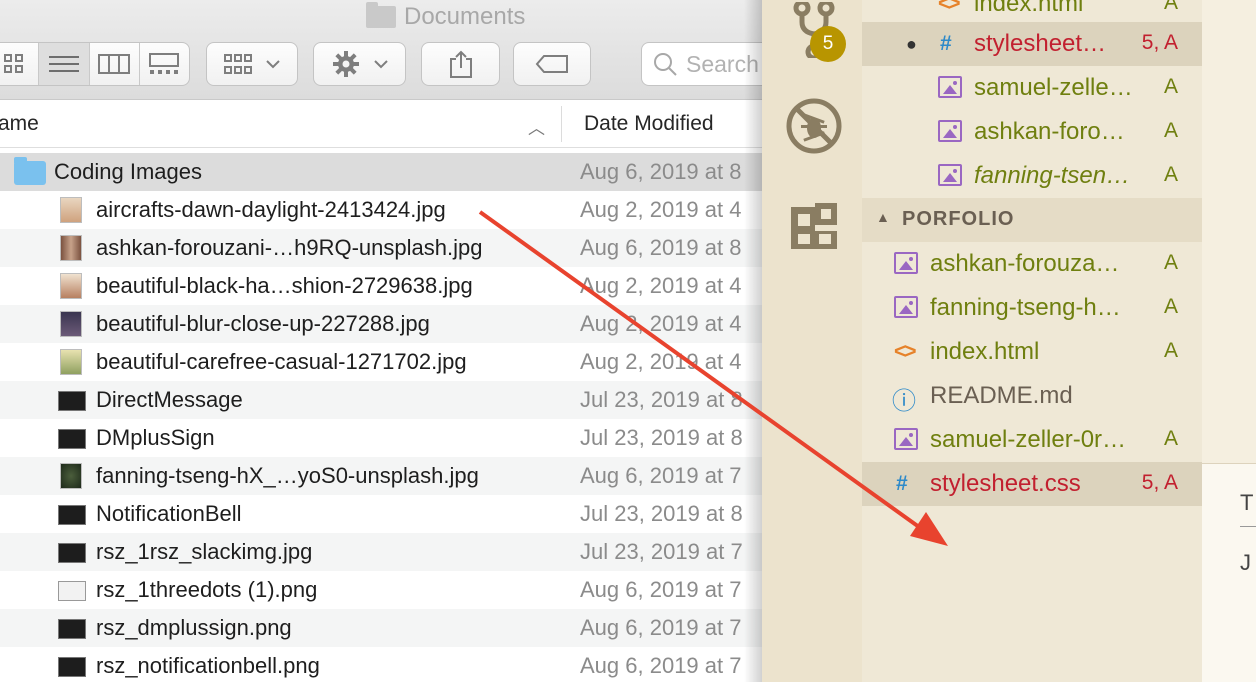 The image size is (1256, 682). I want to click on tag-icon, so click(551, 64).